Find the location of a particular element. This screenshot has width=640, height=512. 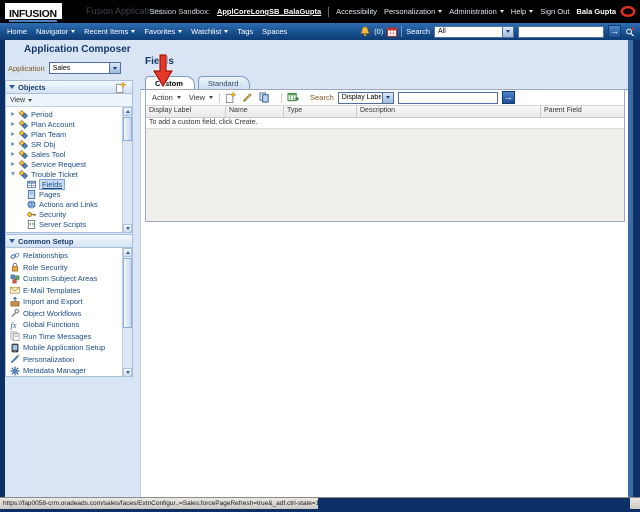

table-search-go-button: → is located at coordinates (508, 97).